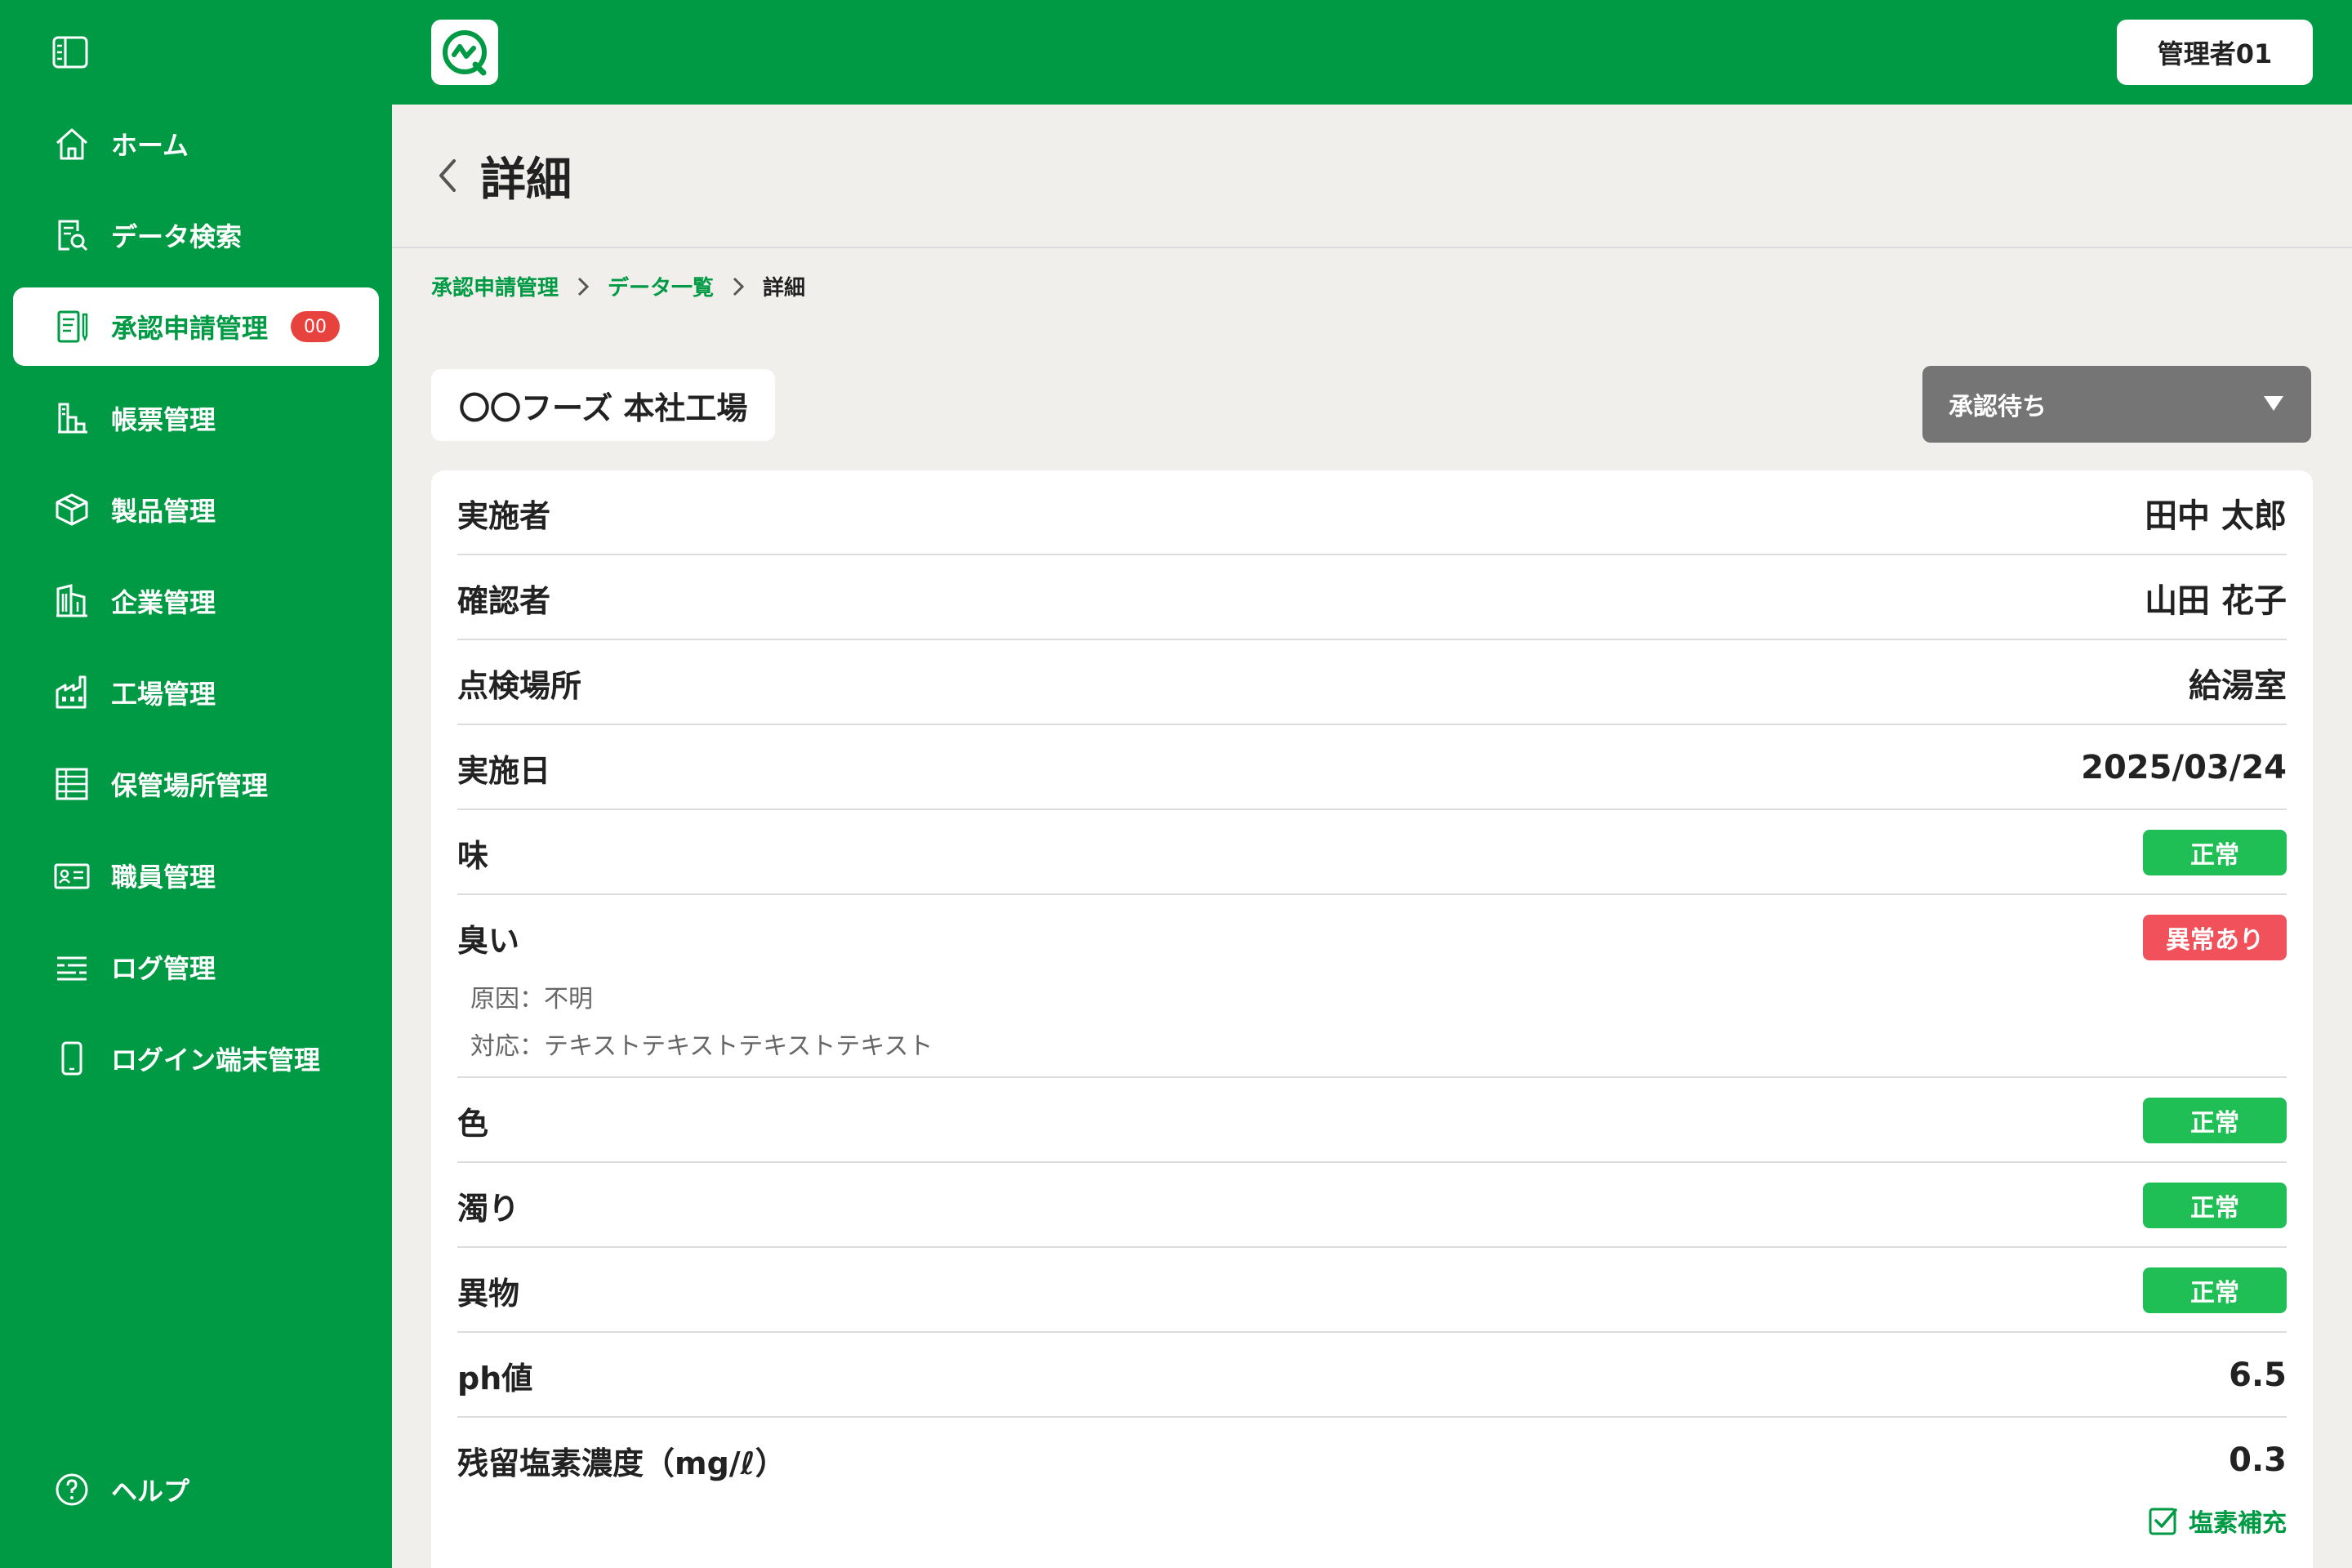 The width and height of the screenshot is (2352, 1568). Describe the element at coordinates (2215, 53) in the screenshot. I see `user-menu-button: 管理者01` at that location.